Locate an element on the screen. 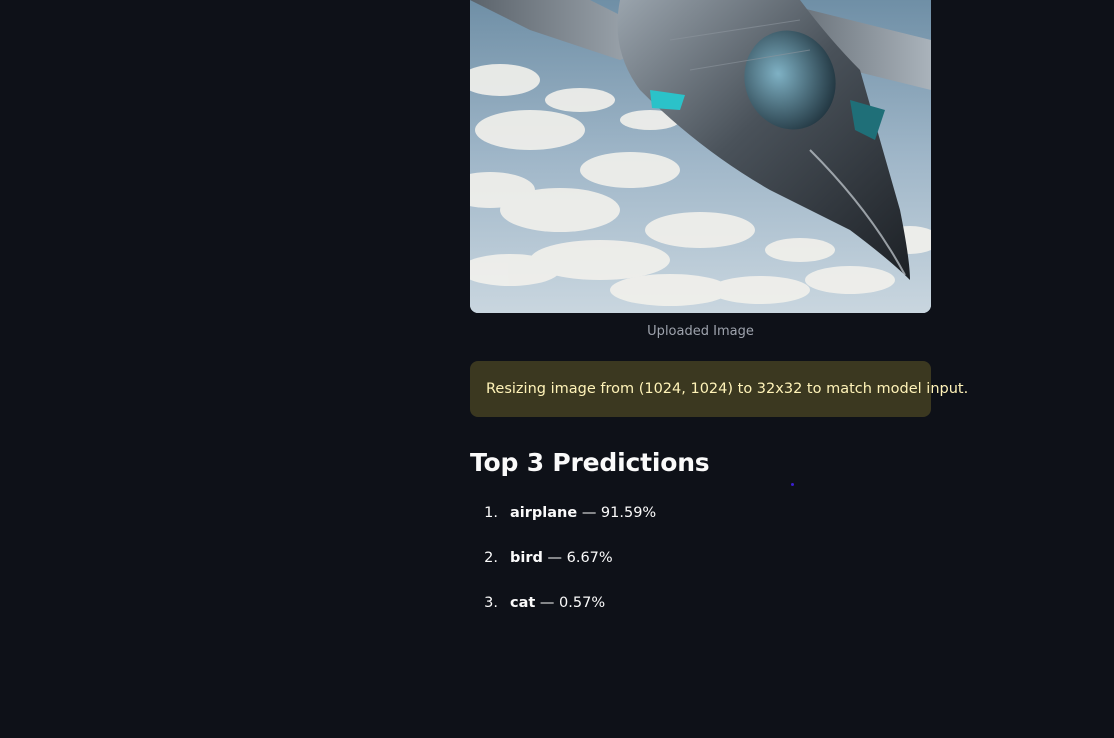  image-caption: Uploaded Image is located at coordinates (700, 331).